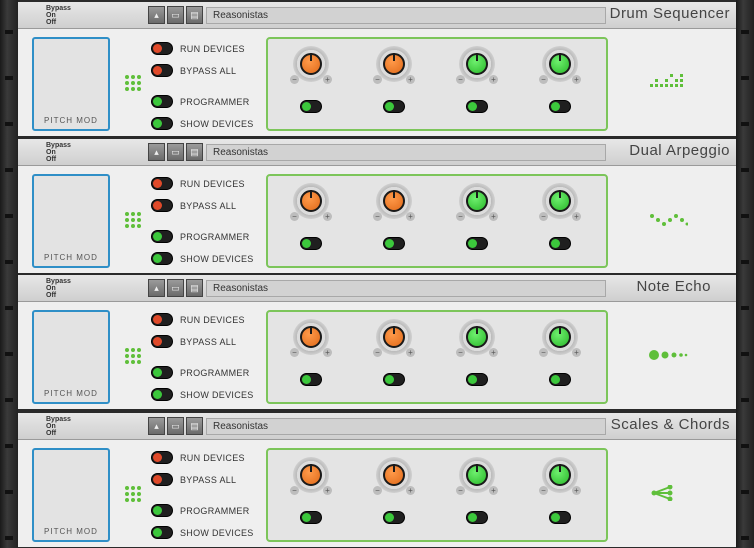 The width and height of the screenshot is (754, 548). Describe the element at coordinates (437, 84) in the screenshot. I see `knob-section: − + − + − + − +` at that location.